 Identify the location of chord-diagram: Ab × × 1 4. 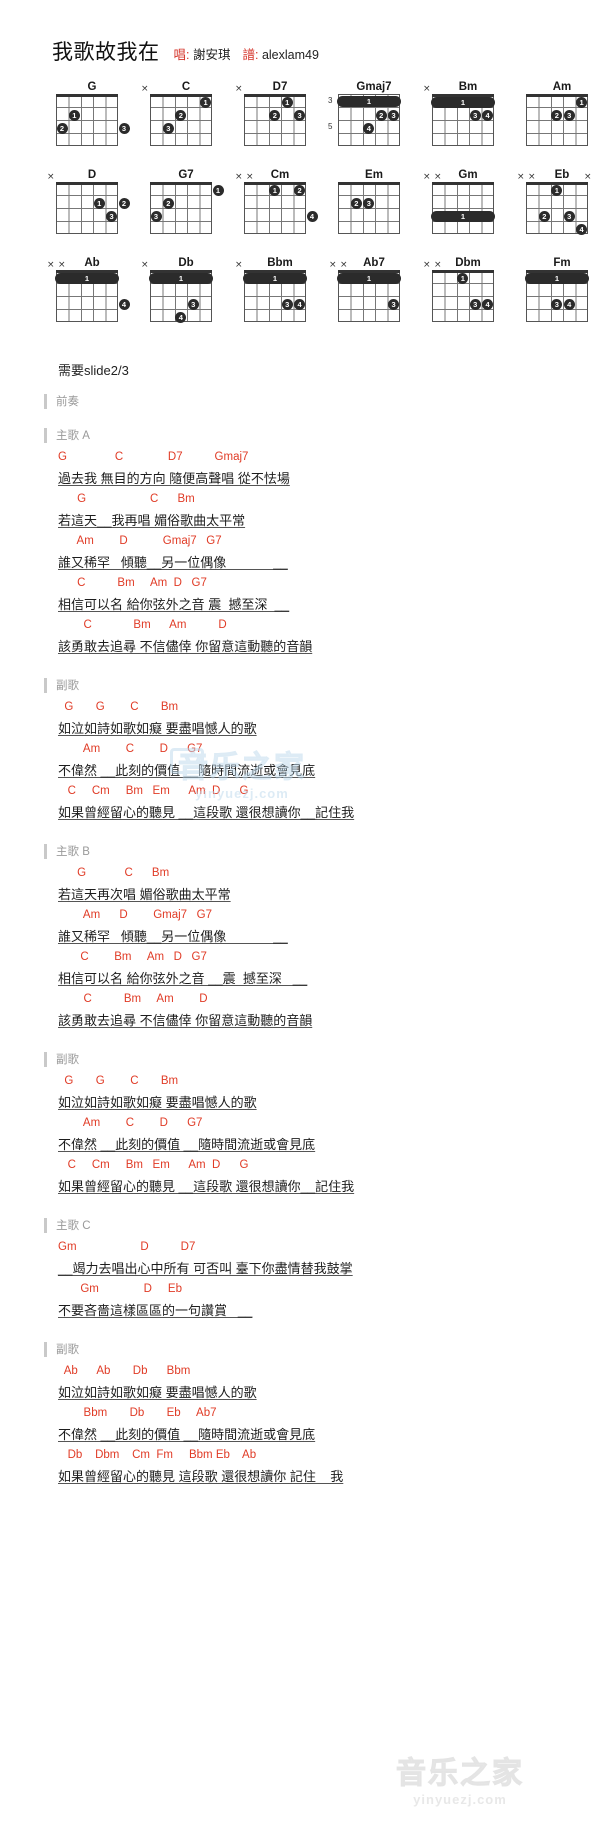
(87, 294).